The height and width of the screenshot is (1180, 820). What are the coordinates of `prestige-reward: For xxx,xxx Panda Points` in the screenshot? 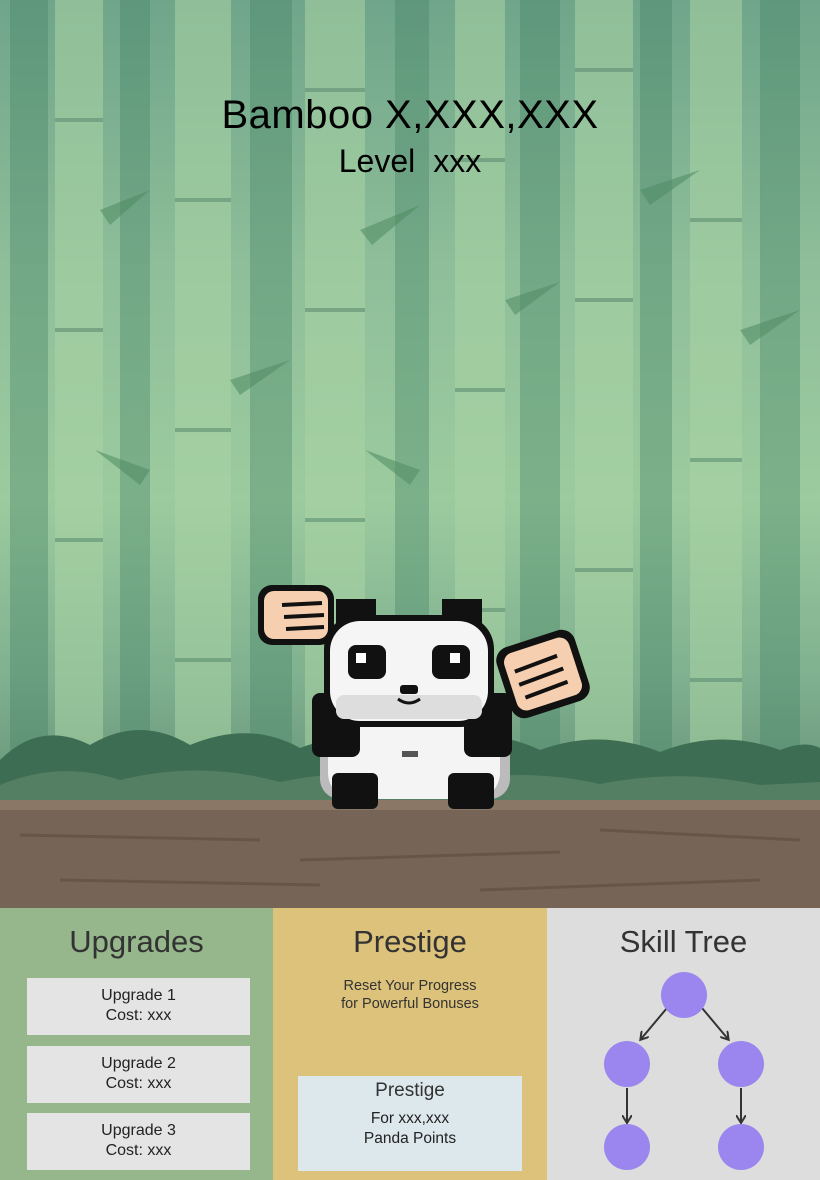 It's located at (410, 1129).